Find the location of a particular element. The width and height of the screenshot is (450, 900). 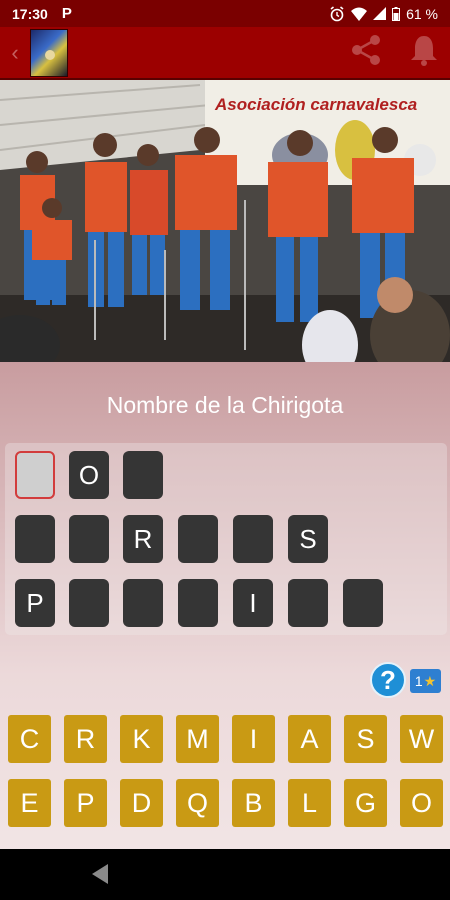

letter-key: W is located at coordinates (421, 739).